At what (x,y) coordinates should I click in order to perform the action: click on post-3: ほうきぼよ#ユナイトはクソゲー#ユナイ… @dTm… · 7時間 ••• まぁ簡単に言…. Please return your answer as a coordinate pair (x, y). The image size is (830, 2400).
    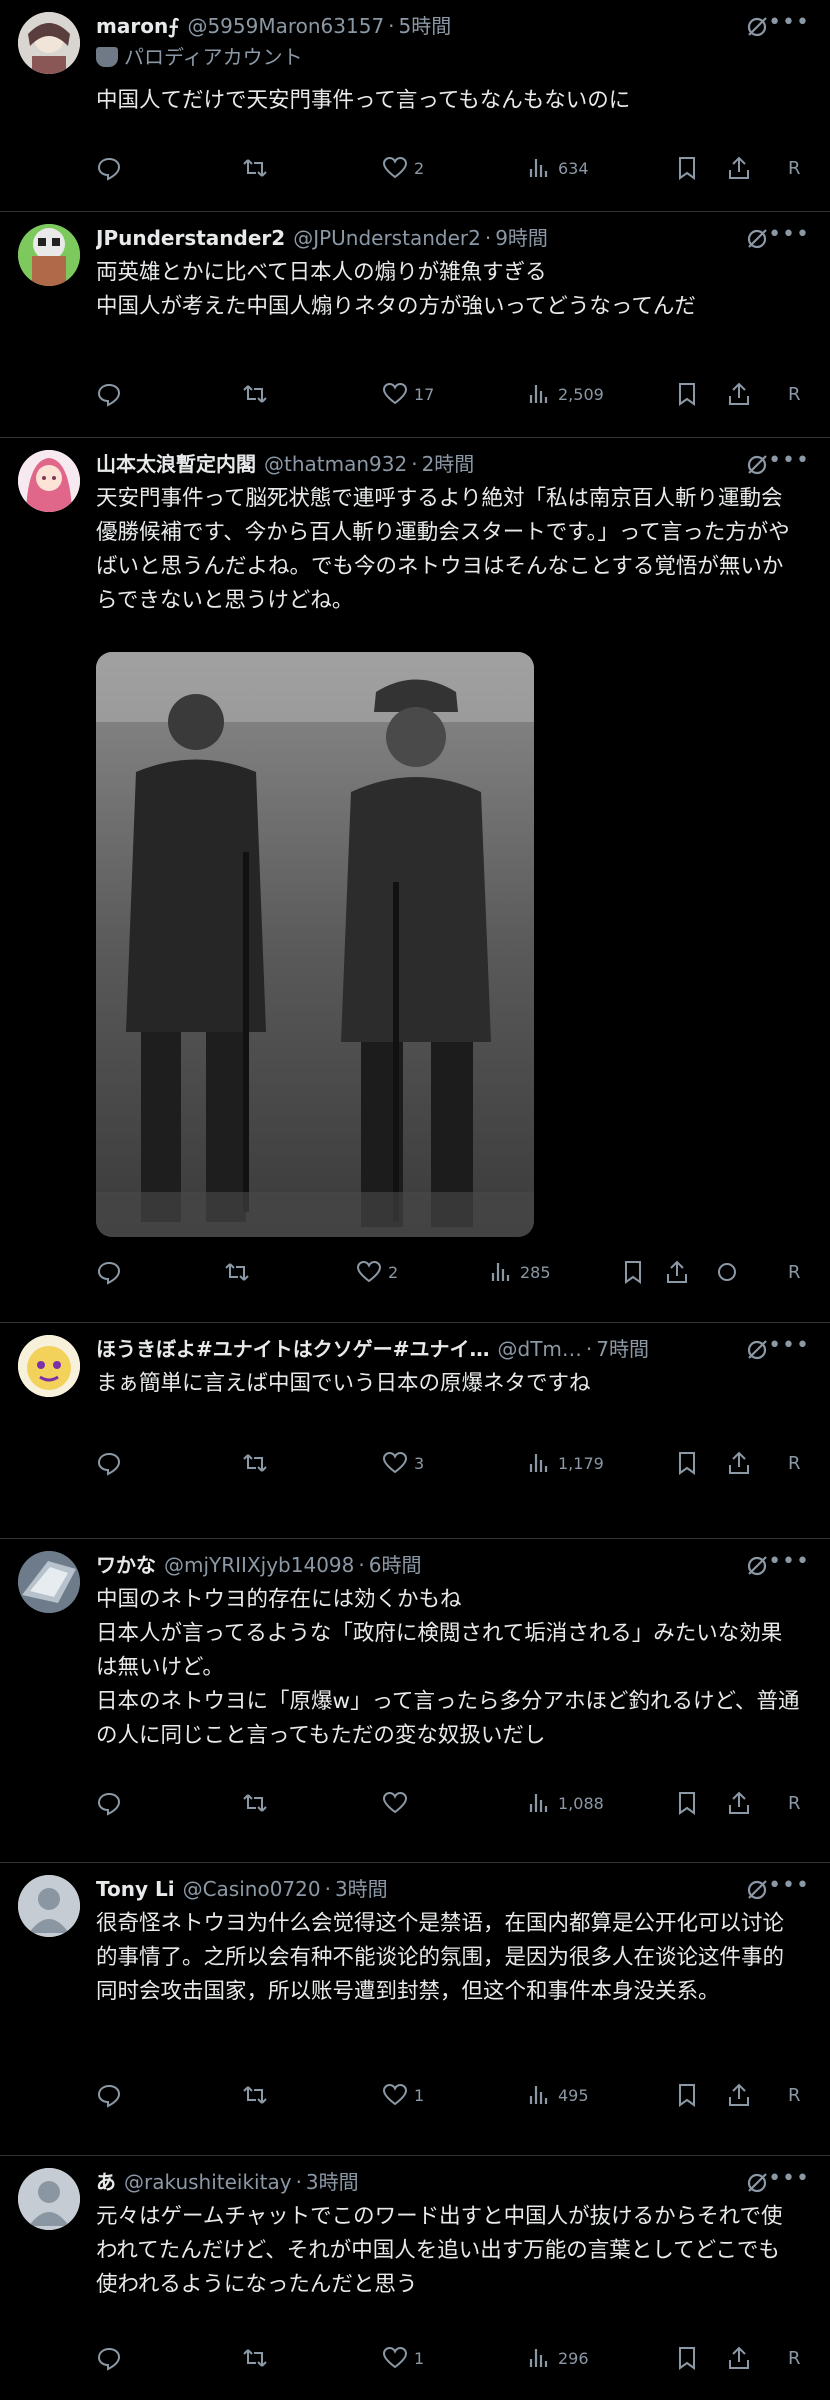
    Looking at the image, I should click on (415, 1431).